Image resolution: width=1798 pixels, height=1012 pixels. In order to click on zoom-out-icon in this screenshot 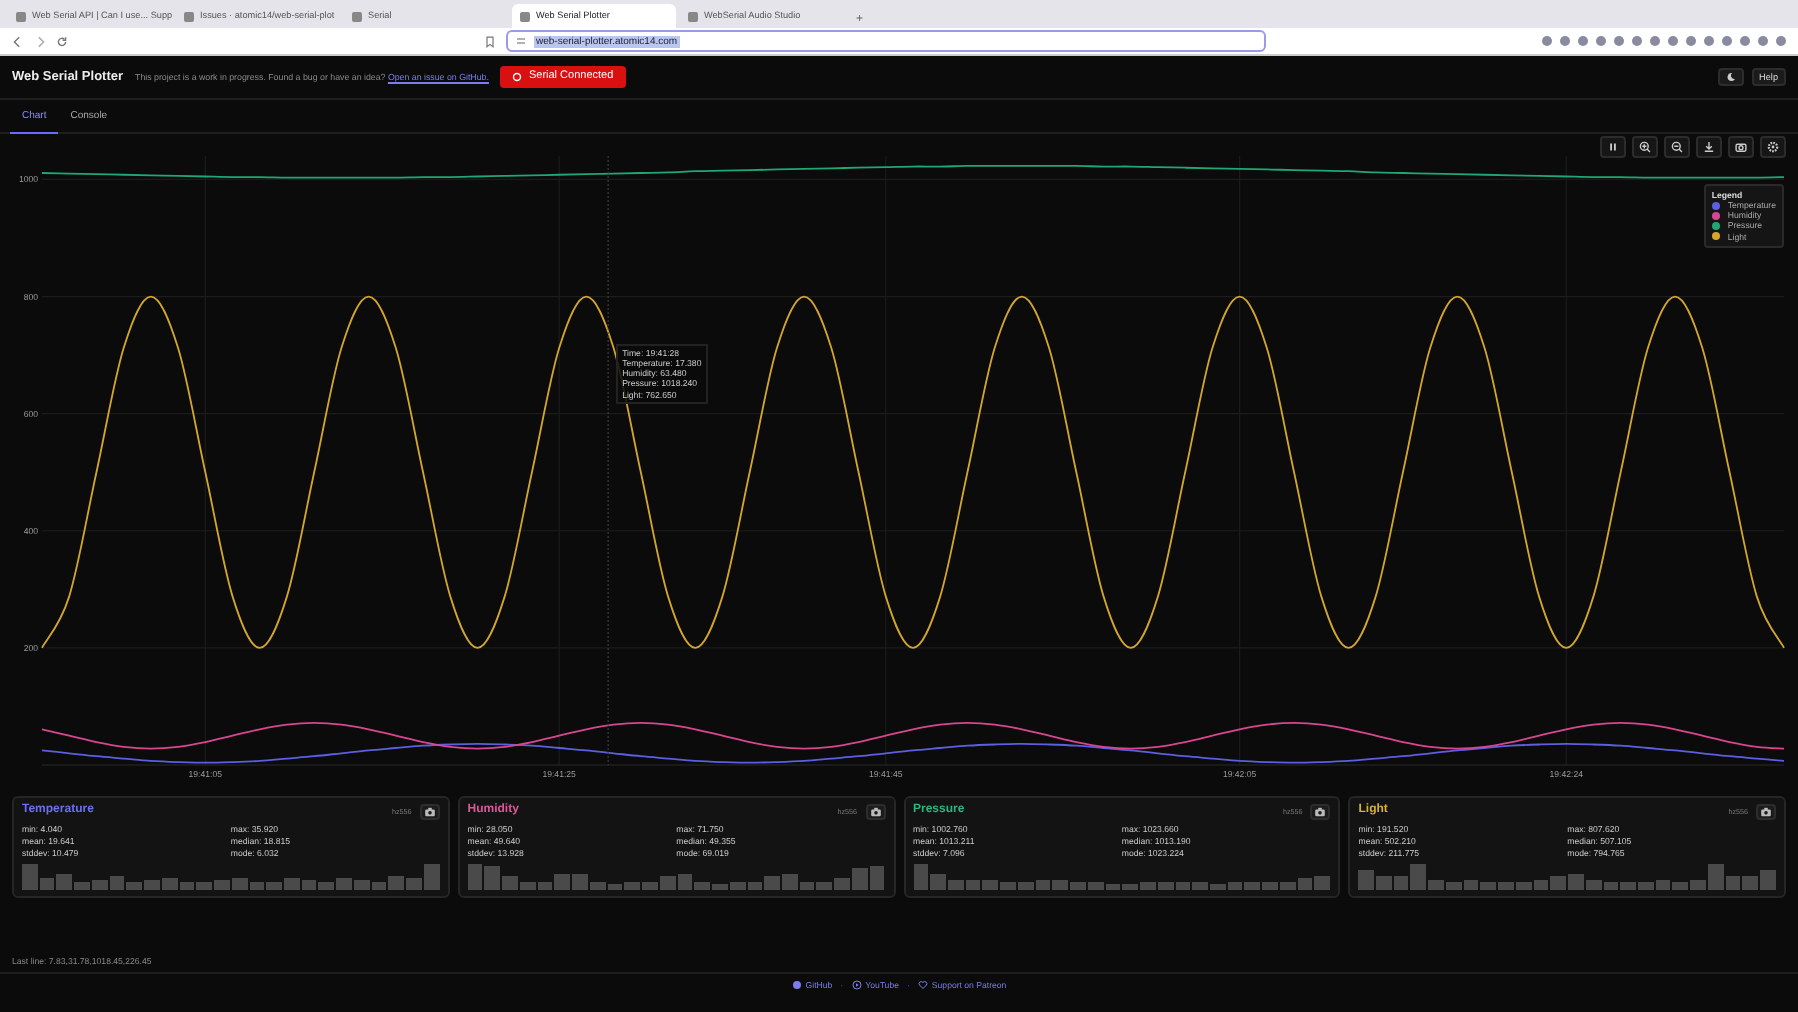, I will do `click(1677, 147)`.